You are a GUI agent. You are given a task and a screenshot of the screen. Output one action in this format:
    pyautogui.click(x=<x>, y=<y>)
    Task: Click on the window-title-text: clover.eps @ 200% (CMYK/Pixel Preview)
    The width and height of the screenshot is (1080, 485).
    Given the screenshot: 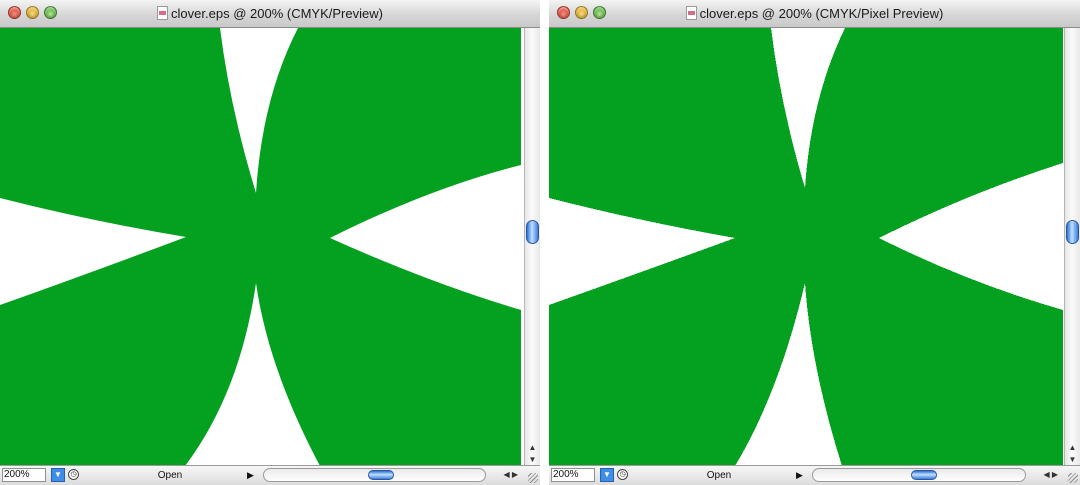 What is the action you would take?
    pyautogui.click(x=821, y=13)
    